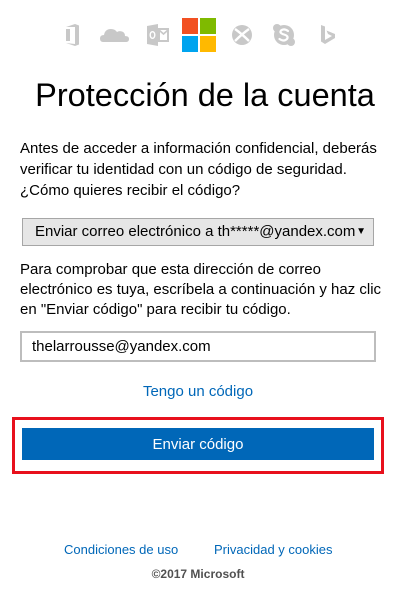 This screenshot has width=406, height=595. I want to click on page-title: Protección de la cuenta, so click(205, 95).